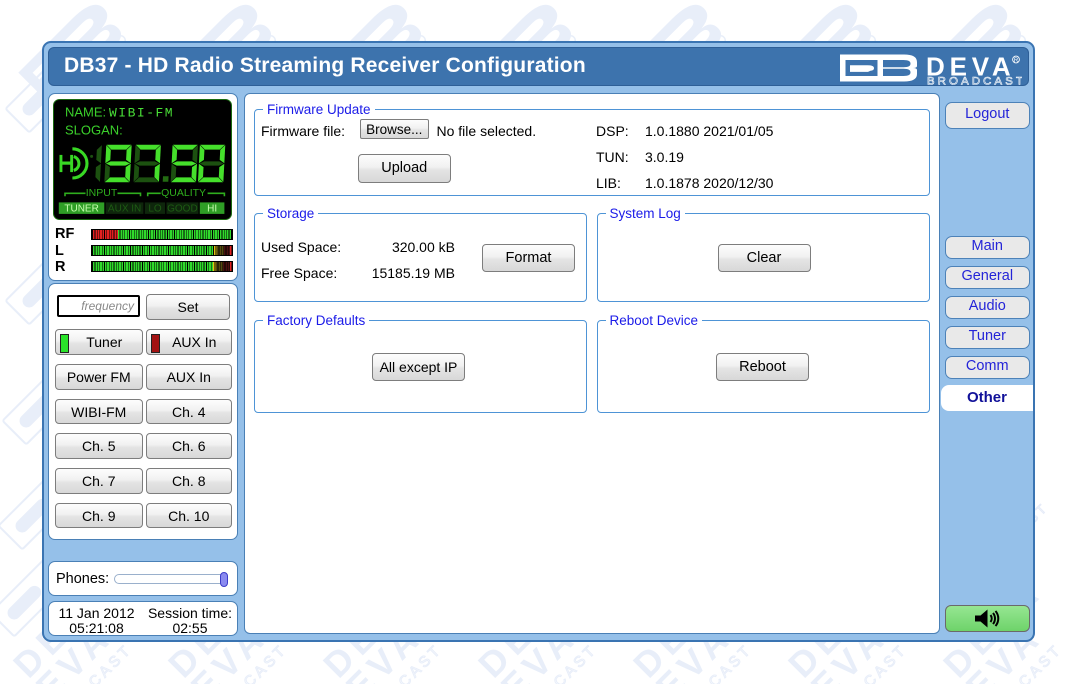 Image resolution: width=1077 pixels, height=684 pixels. What do you see at coordinates (81, 209) in the screenshot?
I see `svg-text: TUNER` at bounding box center [81, 209].